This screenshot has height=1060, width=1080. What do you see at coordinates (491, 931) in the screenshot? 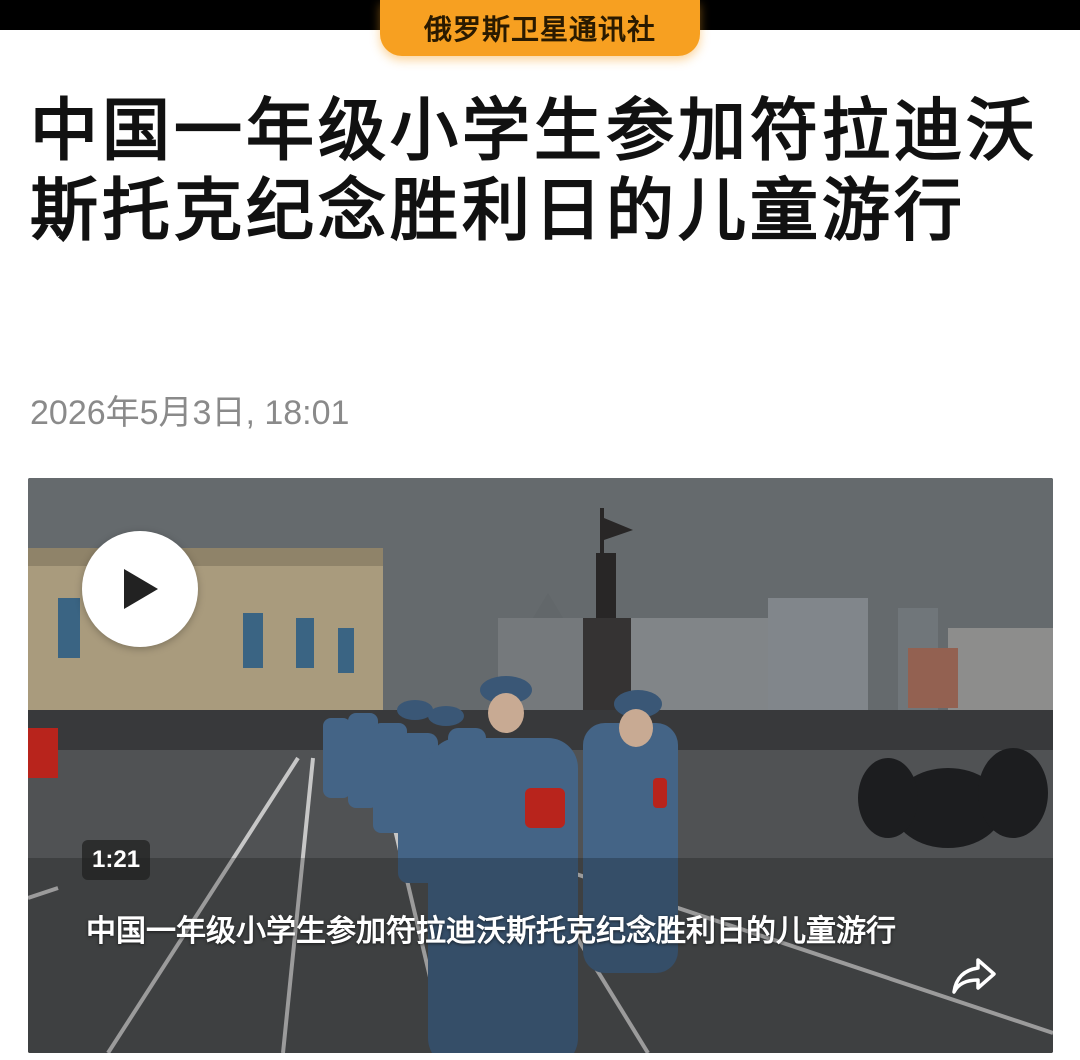
I see `video-caption: 中国一年级小学生参加符拉迪沃斯托克纪念胜利日的儿童游行` at bounding box center [491, 931].